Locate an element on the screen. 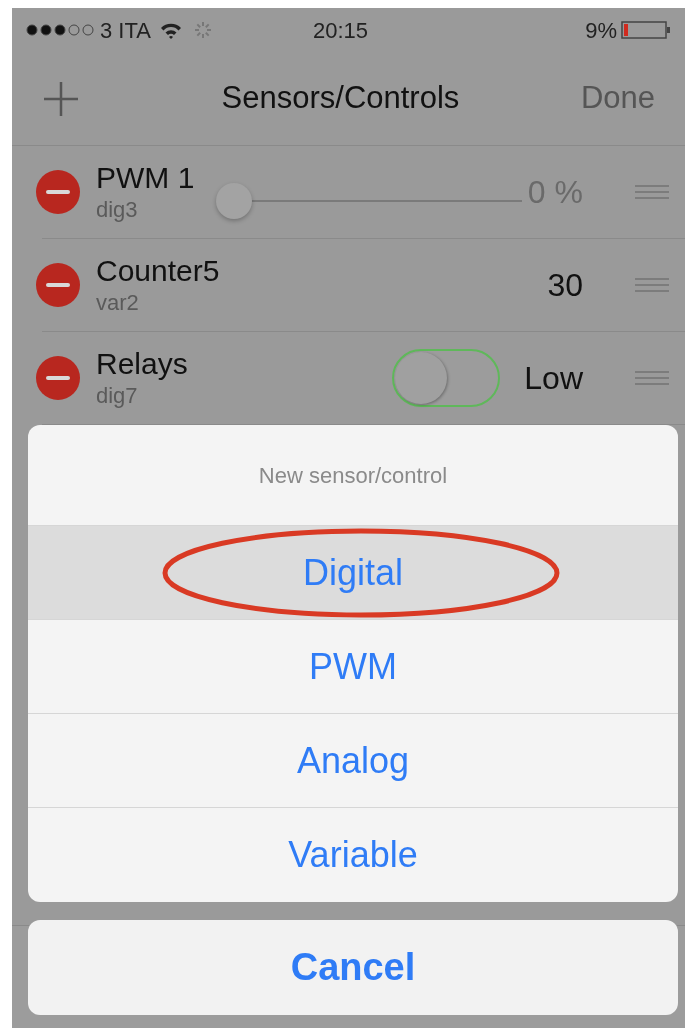  row-pin: dig3 is located at coordinates (117, 210).